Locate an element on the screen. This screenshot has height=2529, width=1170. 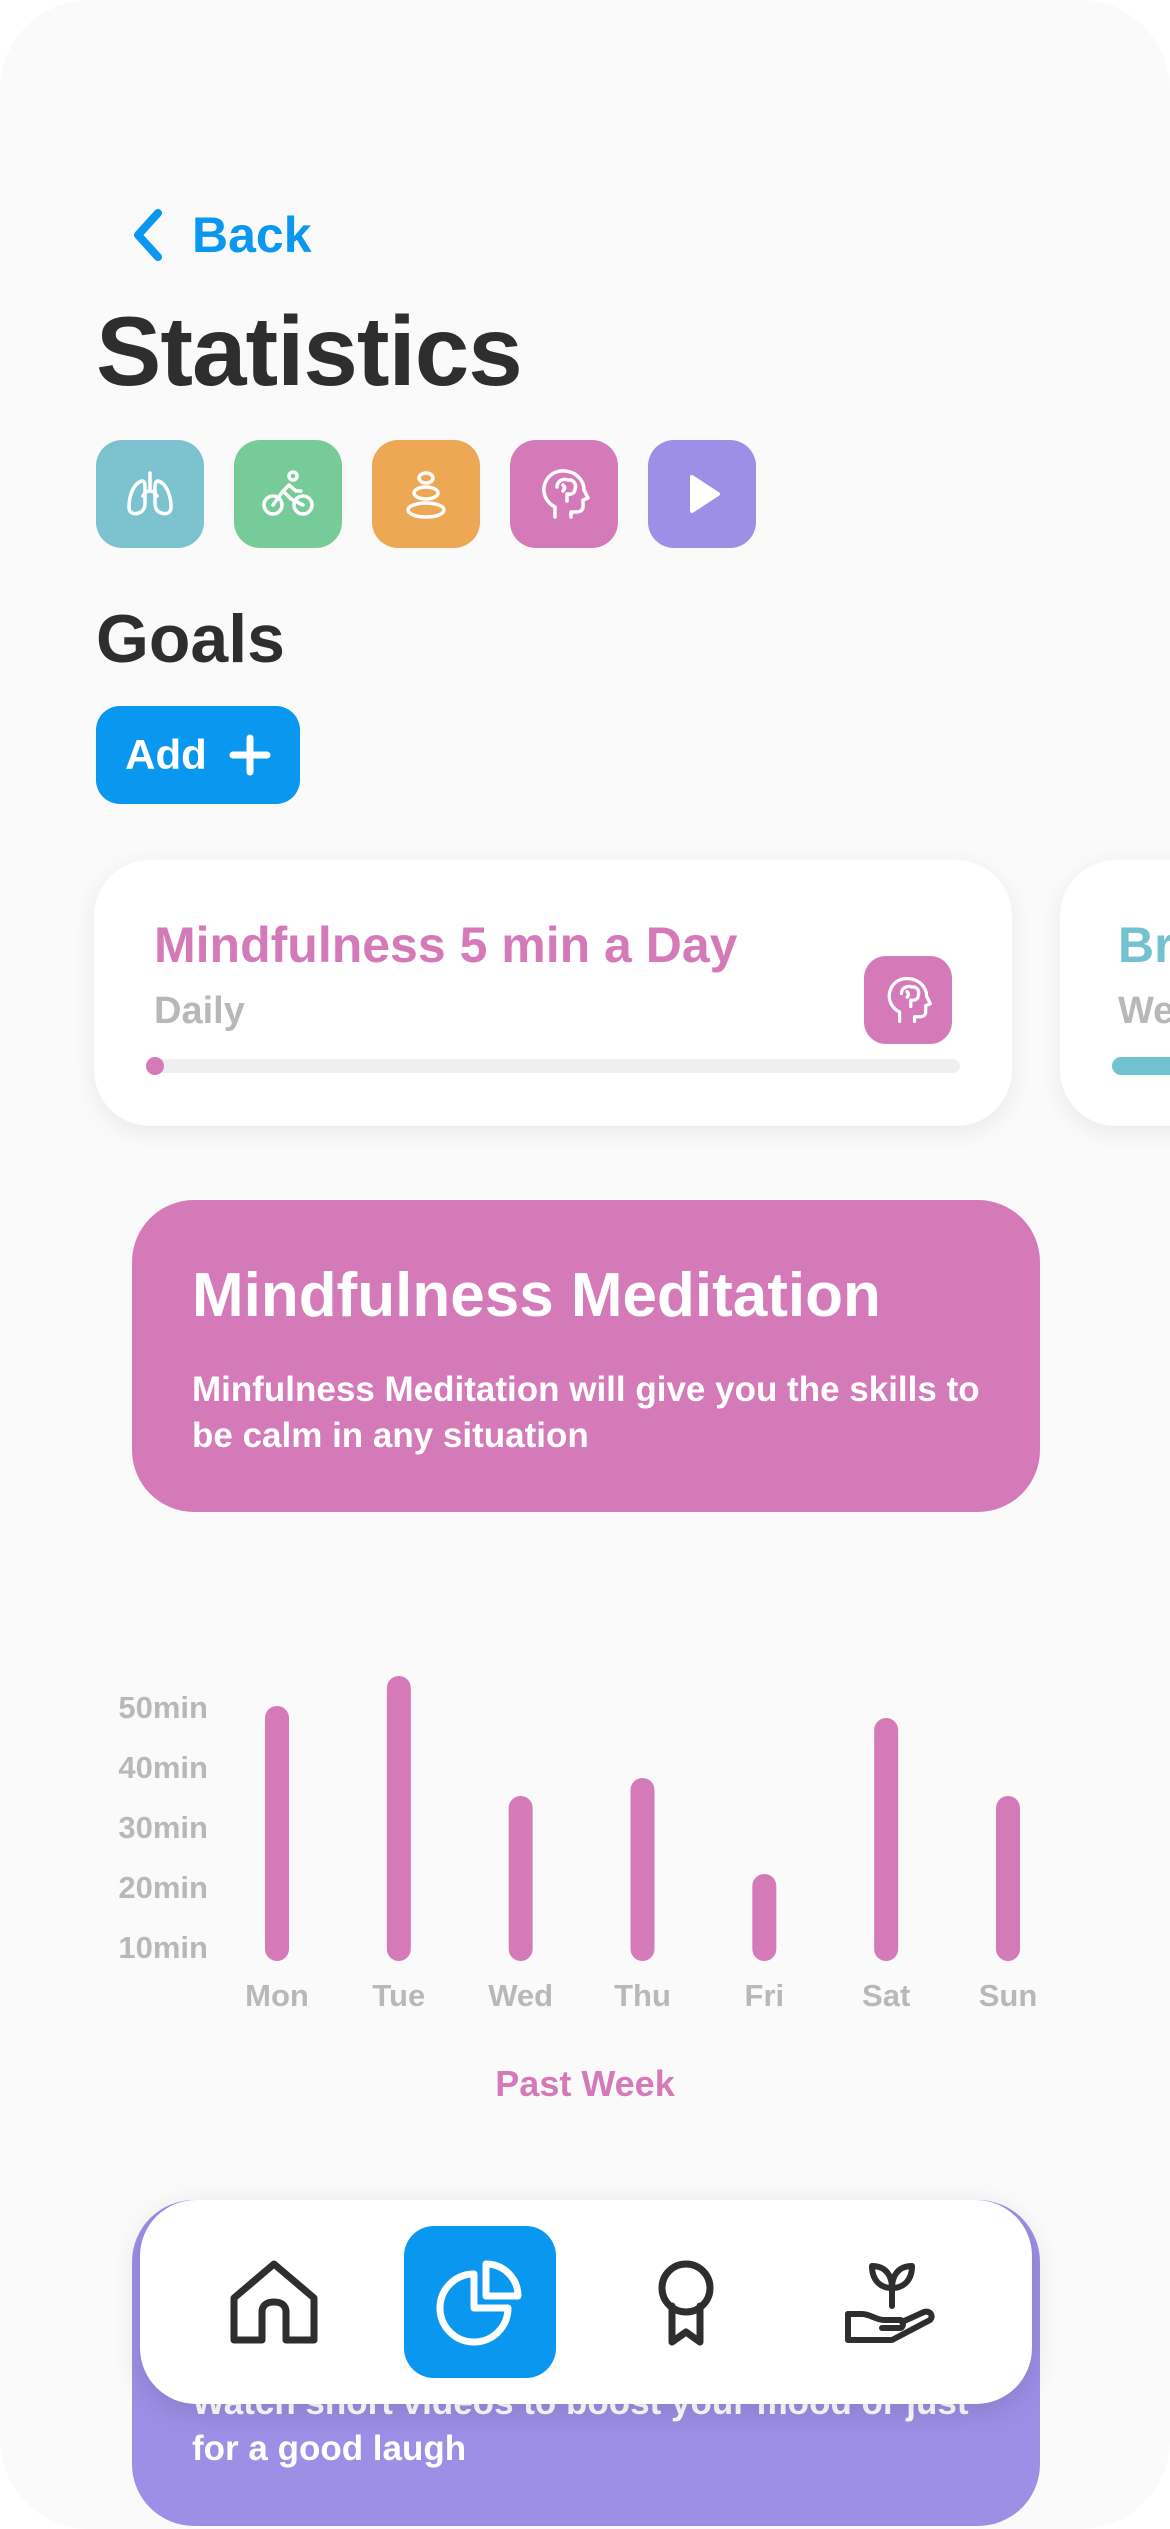
back-label: Back is located at coordinates (252, 235).